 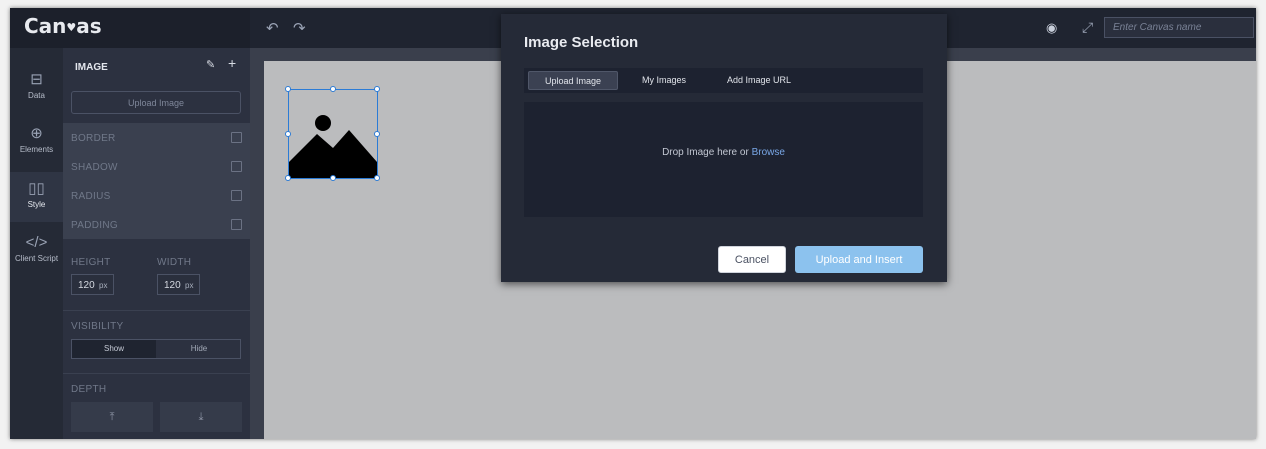 What do you see at coordinates (299, 28) in the screenshot?
I see `redo-icon: ↷` at bounding box center [299, 28].